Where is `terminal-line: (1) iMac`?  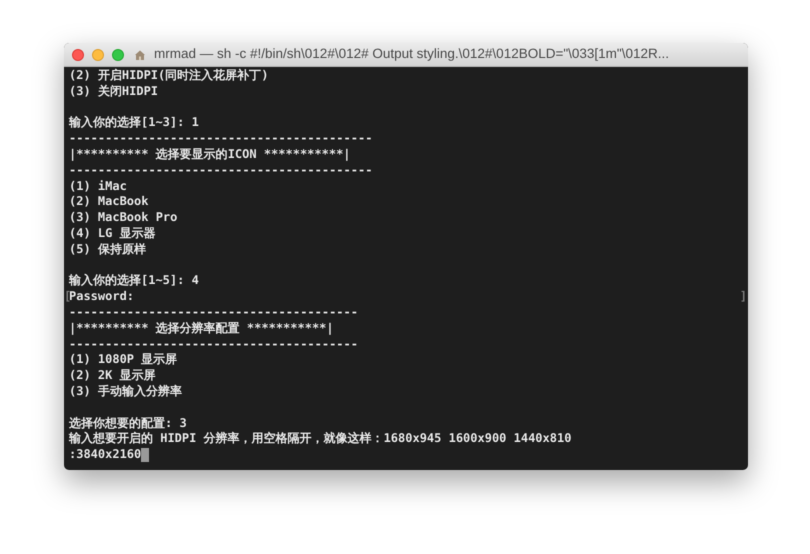
terminal-line: (1) iMac is located at coordinates (98, 186).